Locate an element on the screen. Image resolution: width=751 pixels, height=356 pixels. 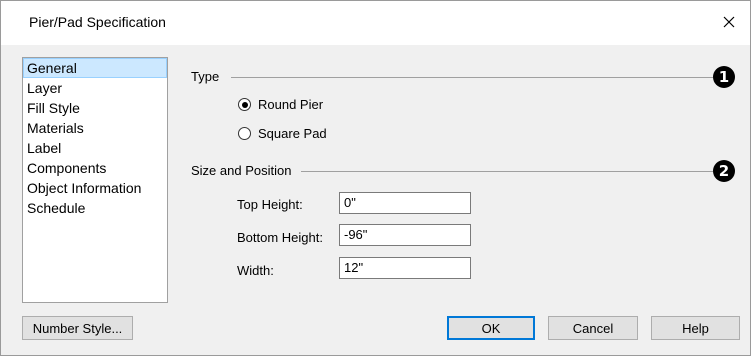
round-pier-option: Round Pier is located at coordinates (280, 104).